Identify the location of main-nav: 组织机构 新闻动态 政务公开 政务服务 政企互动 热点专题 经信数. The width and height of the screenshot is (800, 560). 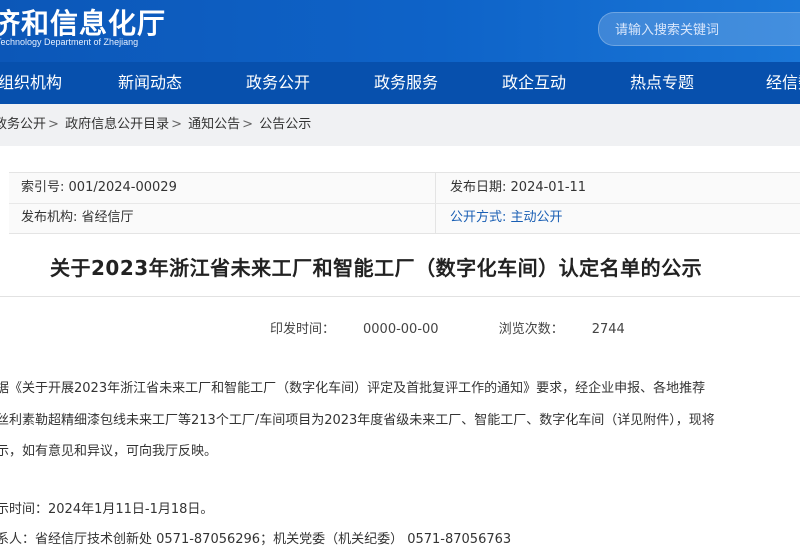
(400, 83).